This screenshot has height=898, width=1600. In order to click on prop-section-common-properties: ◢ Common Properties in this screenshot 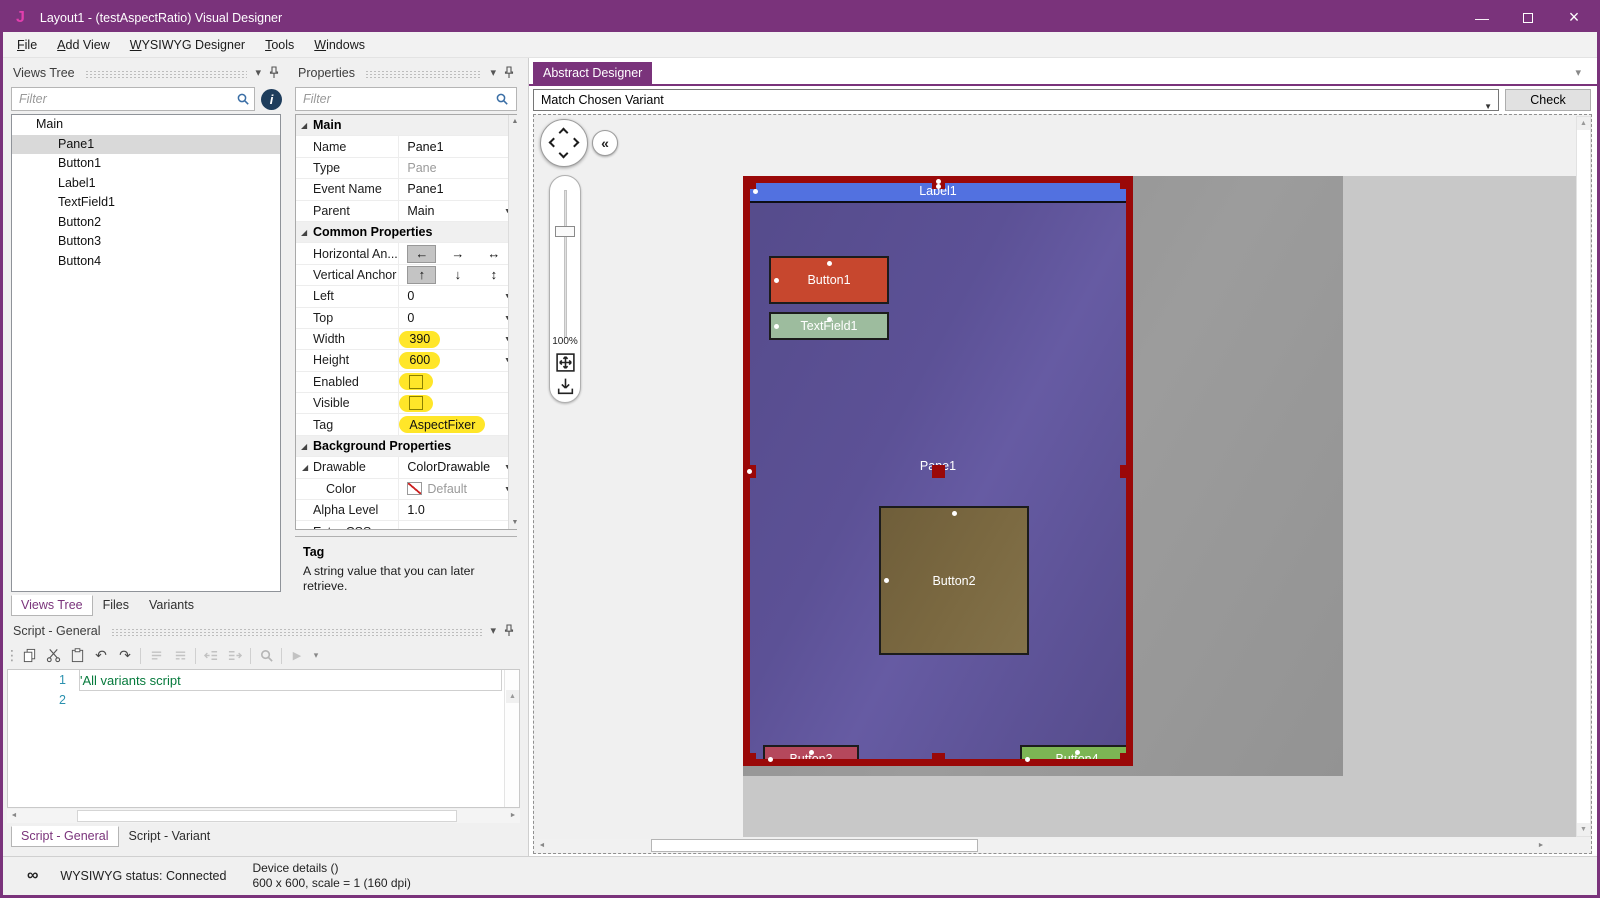, I will do `click(406, 232)`.